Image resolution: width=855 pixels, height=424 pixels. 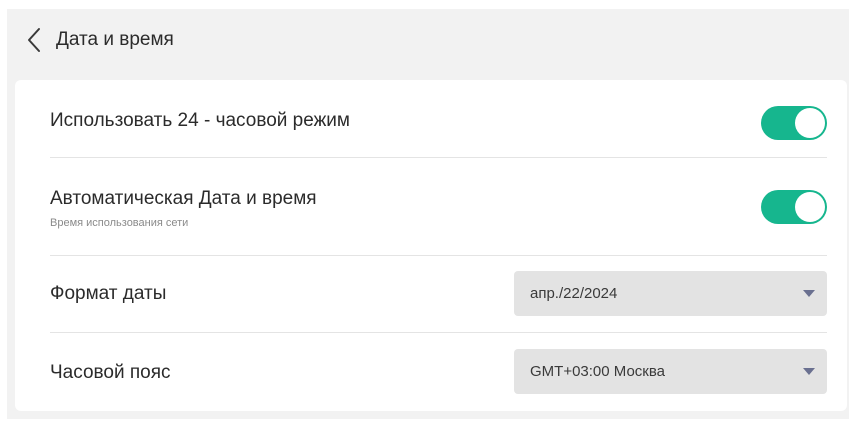 I want to click on setting-label-24h: Использовать 24 - часовой режим, so click(x=200, y=120).